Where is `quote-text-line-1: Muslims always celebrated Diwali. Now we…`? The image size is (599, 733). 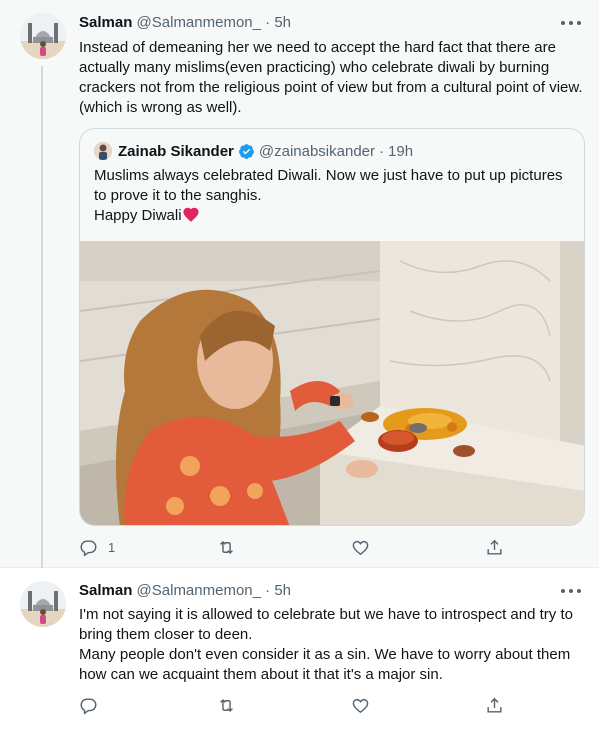 quote-text-line-1: Muslims always celebrated Diwali. Now we… is located at coordinates (328, 185).